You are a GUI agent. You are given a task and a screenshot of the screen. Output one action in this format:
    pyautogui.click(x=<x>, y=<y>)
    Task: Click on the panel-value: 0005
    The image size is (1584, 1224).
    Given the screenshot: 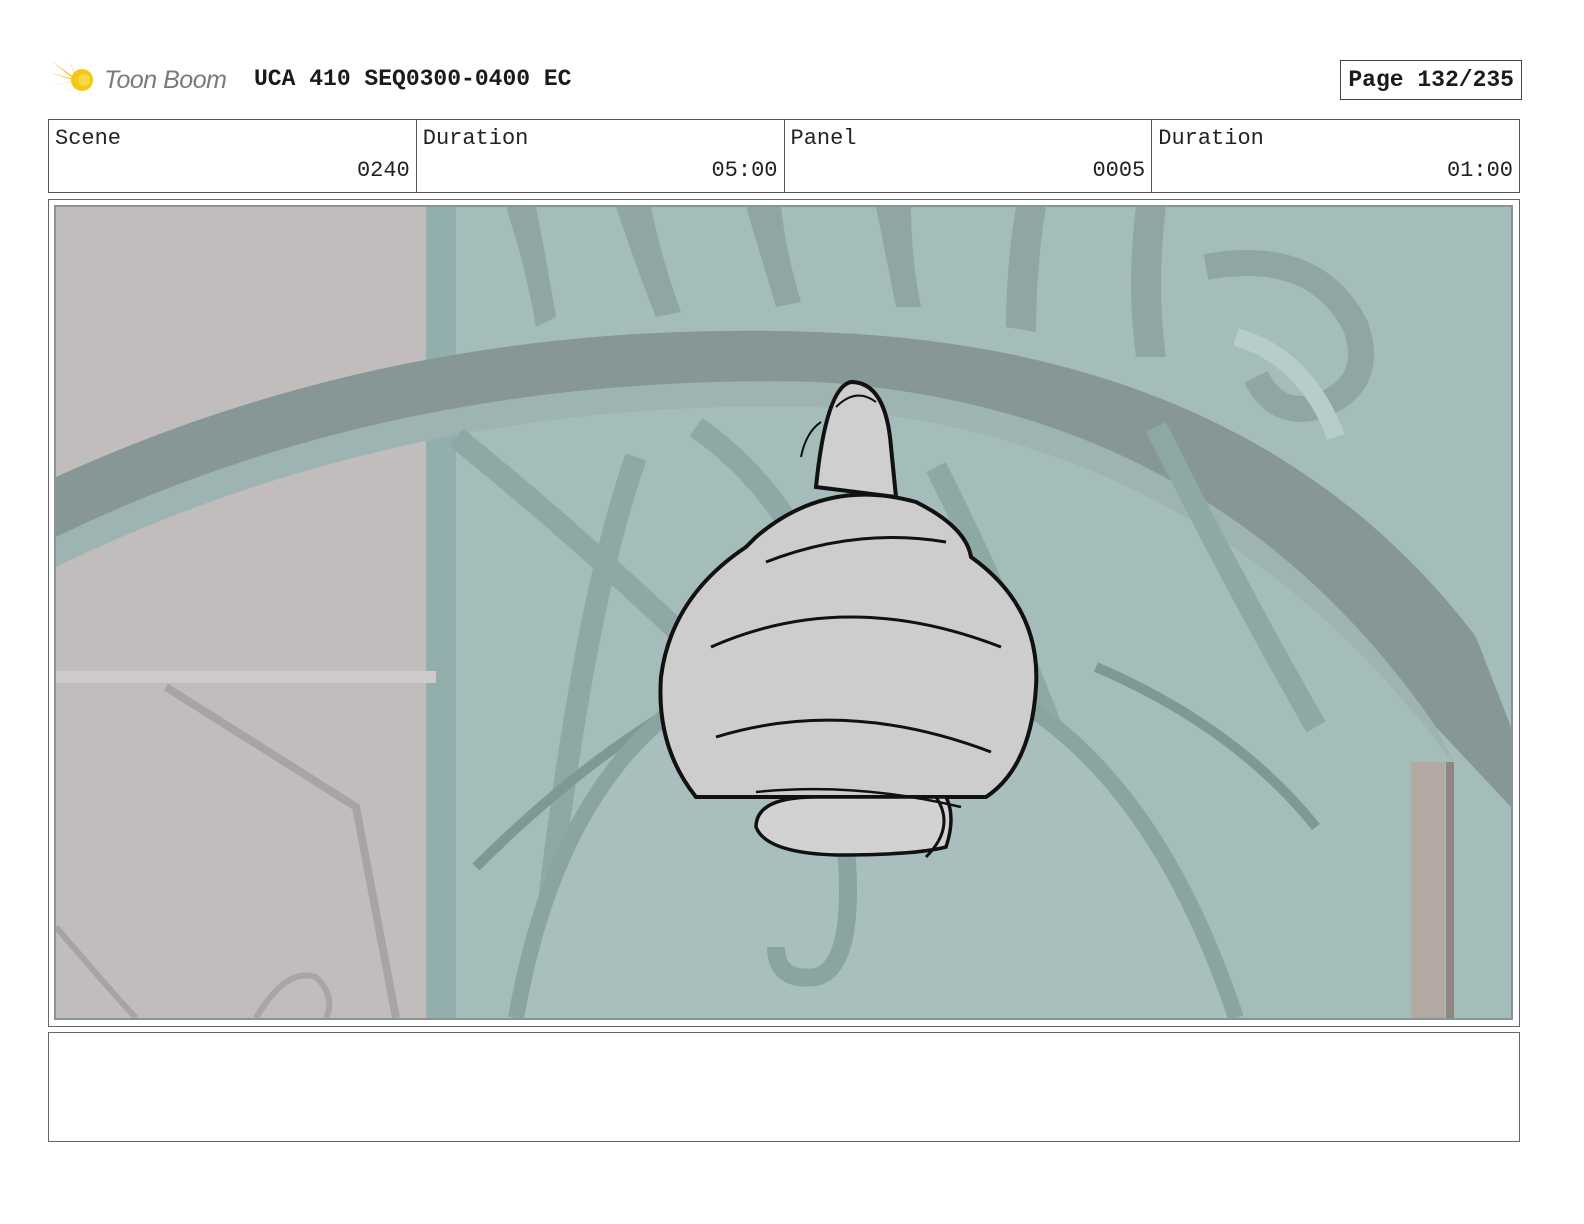 What is the action you would take?
    pyautogui.click(x=1119, y=170)
    